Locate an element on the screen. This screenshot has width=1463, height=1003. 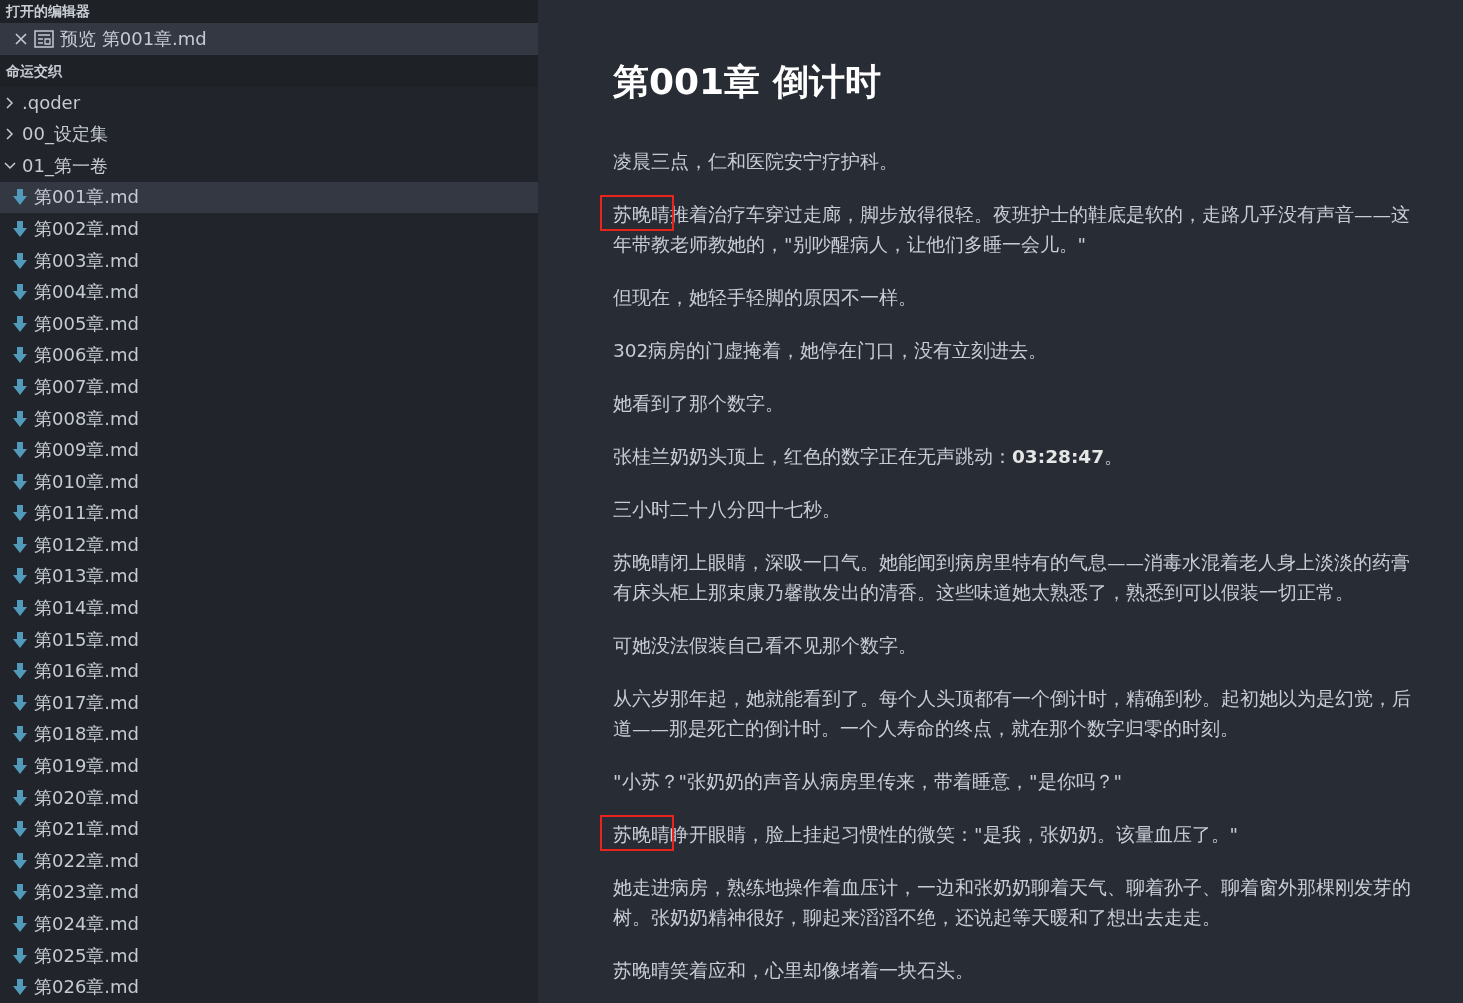
file-item: 第019章.md is located at coordinates (269, 766).